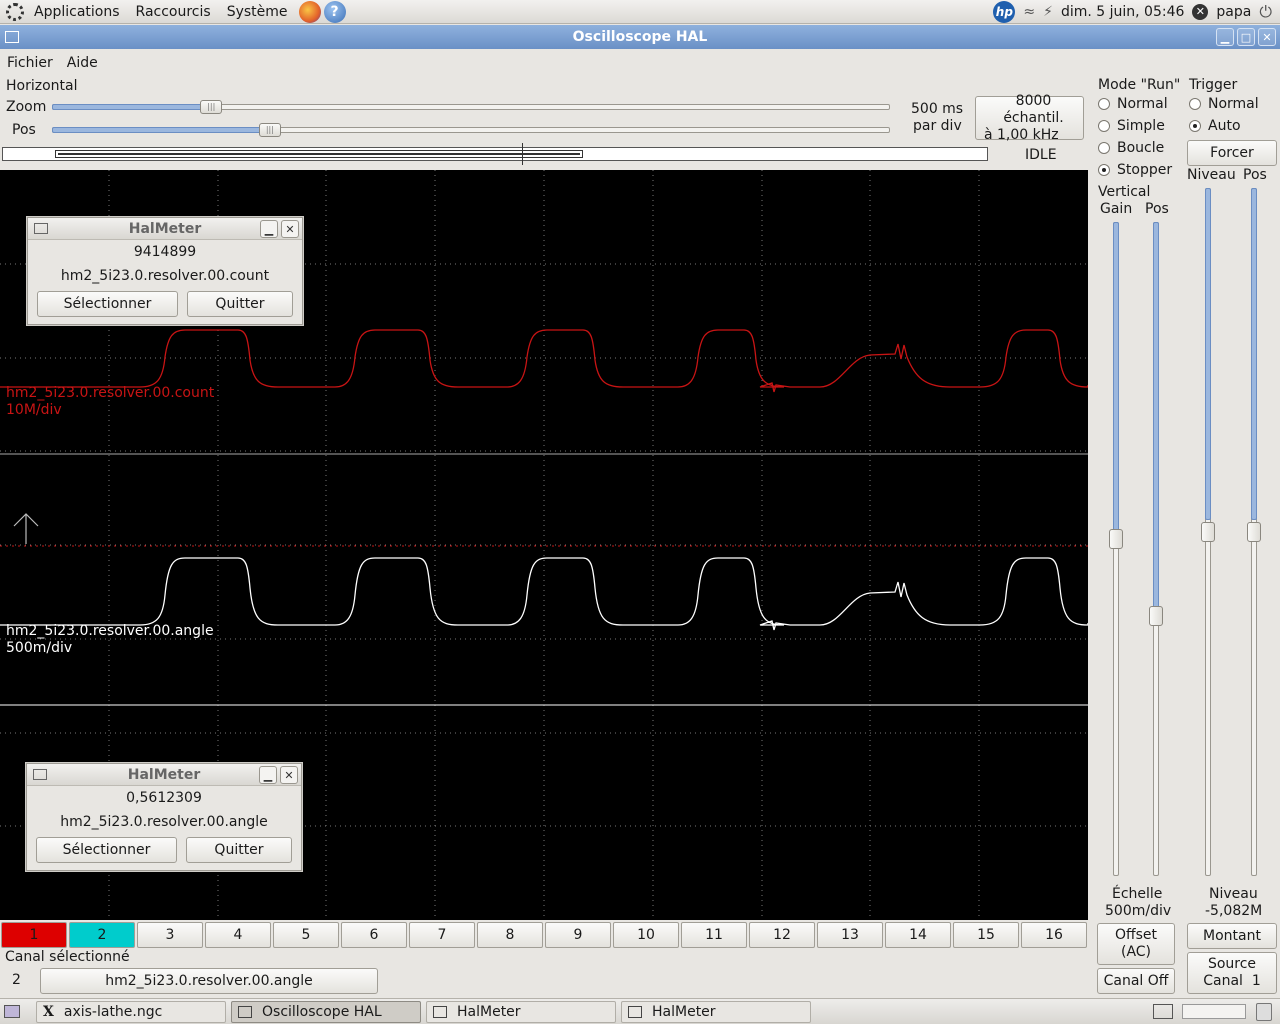  Describe the element at coordinates (1122, 12) in the screenshot. I see `clock: dim. 5 juin, 05:46` at that location.